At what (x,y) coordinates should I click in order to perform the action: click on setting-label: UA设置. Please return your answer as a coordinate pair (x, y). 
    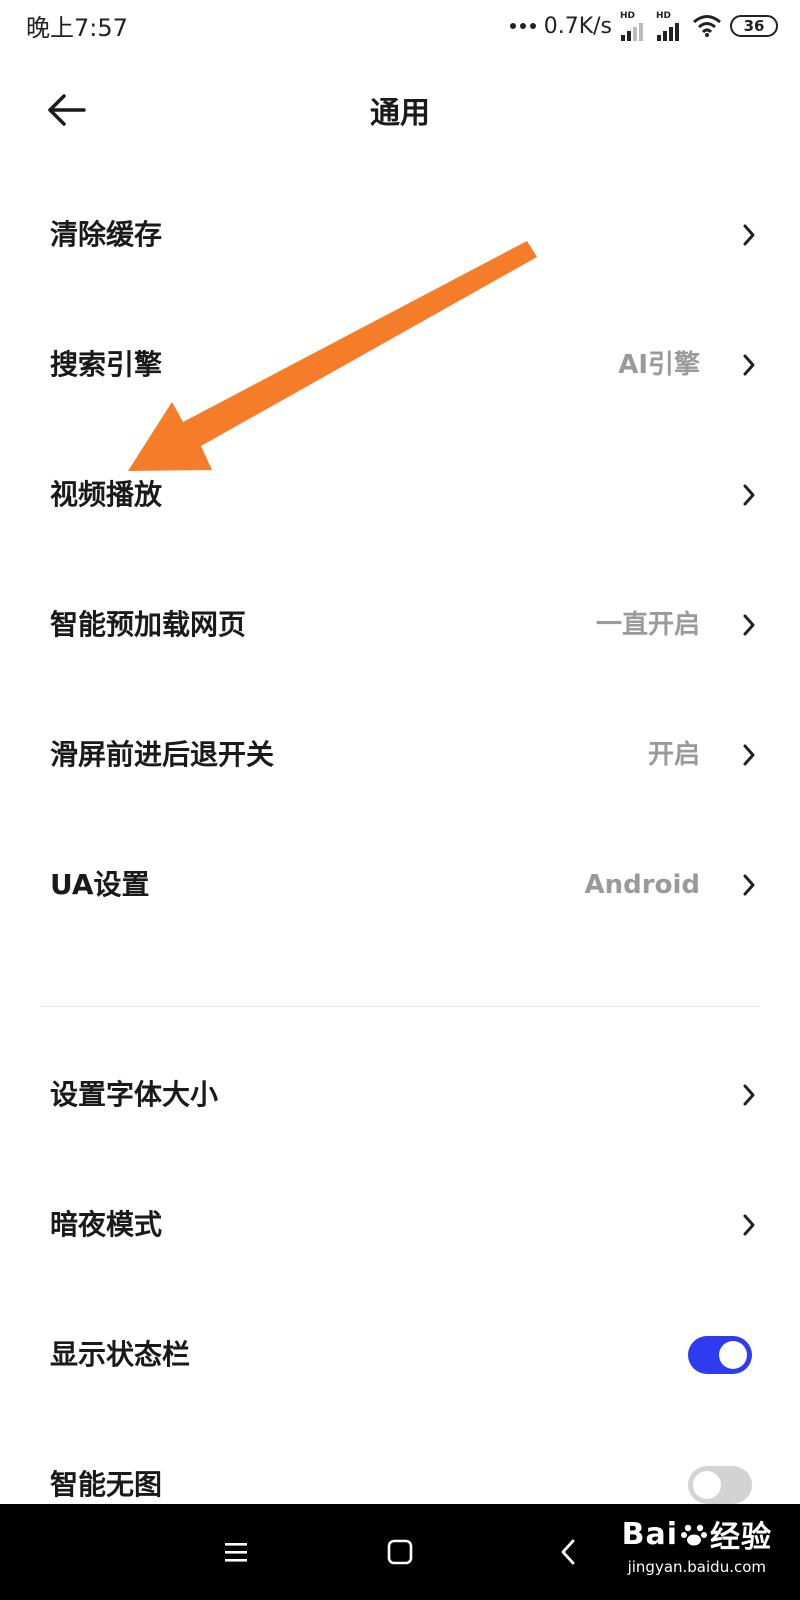
    Looking at the image, I should click on (100, 884).